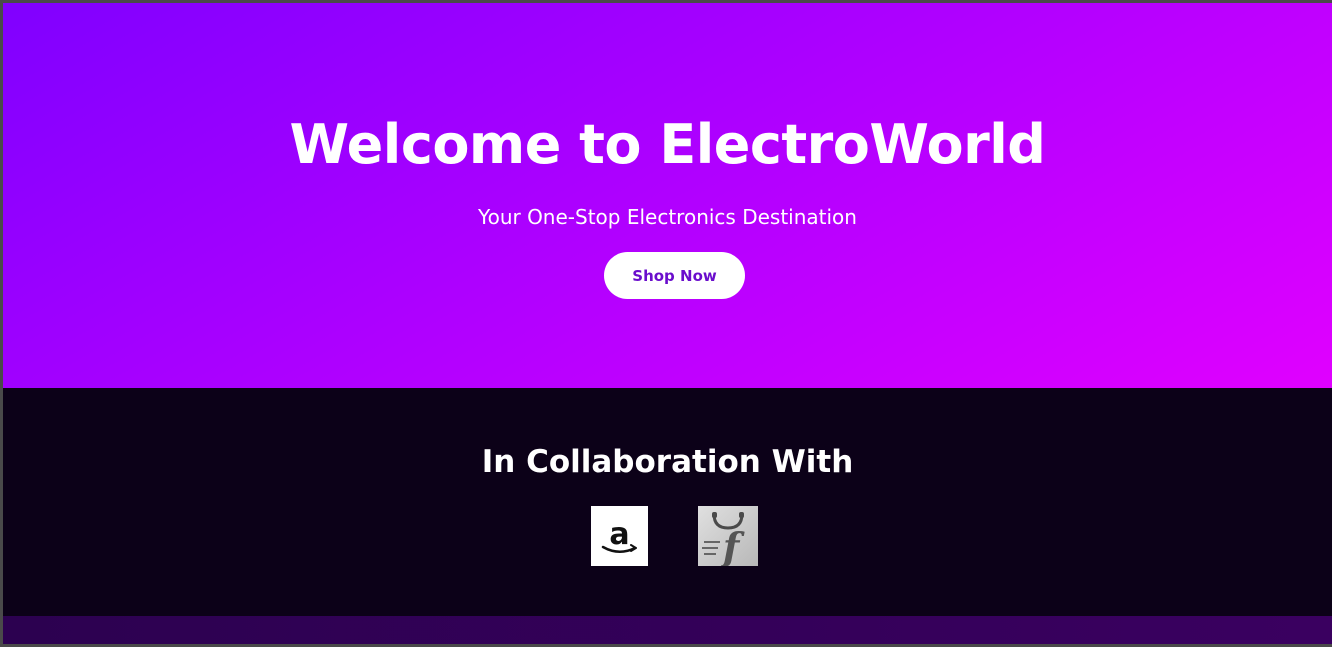 This screenshot has width=1332, height=647. Describe the element at coordinates (667, 217) in the screenshot. I see `hero-subtitle: Your One-Stop Electronics Destination` at that location.